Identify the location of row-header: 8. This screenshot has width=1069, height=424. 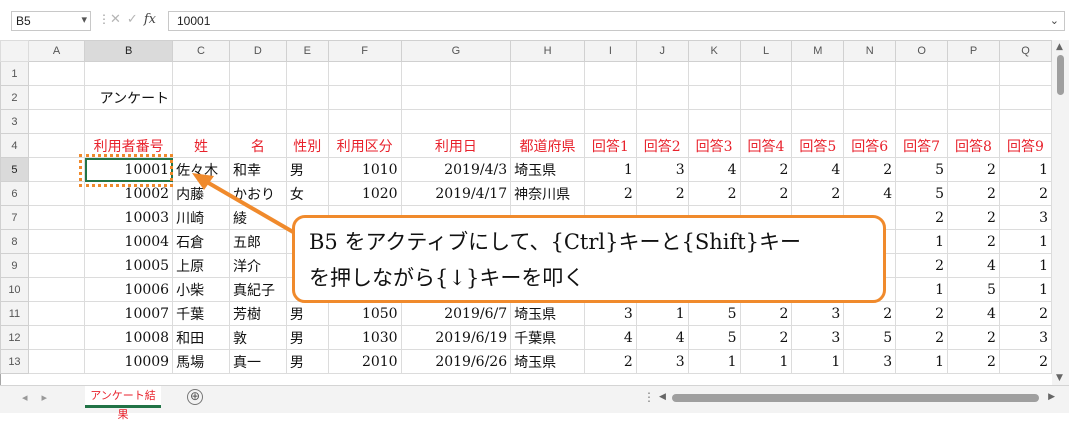
(14, 241).